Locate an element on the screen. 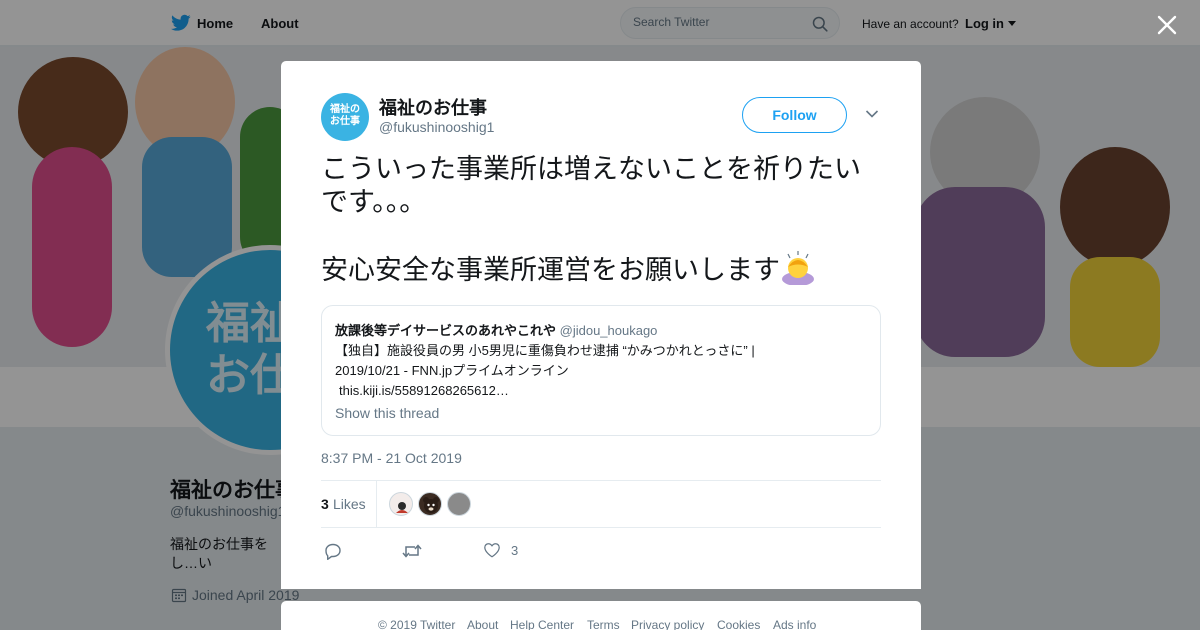 The height and width of the screenshot is (630, 1200). follow-button: Follow is located at coordinates (794, 115).